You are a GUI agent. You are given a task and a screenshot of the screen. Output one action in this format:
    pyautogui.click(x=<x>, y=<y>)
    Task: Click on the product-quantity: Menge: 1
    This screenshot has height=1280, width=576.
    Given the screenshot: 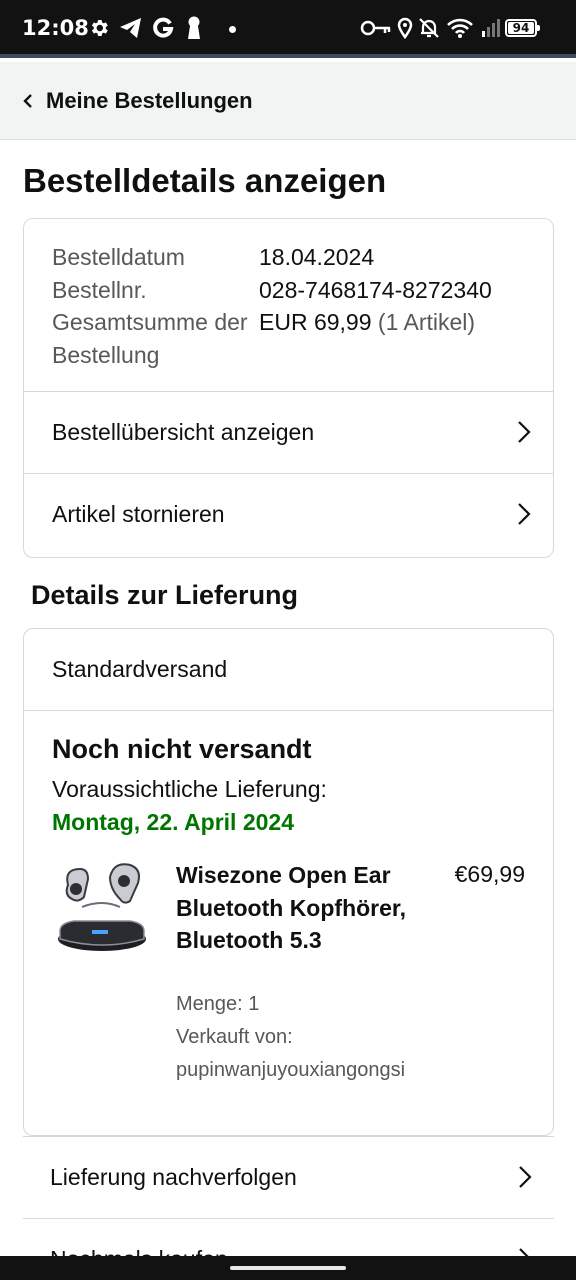 What is the action you would take?
    pyautogui.click(x=218, y=1004)
    